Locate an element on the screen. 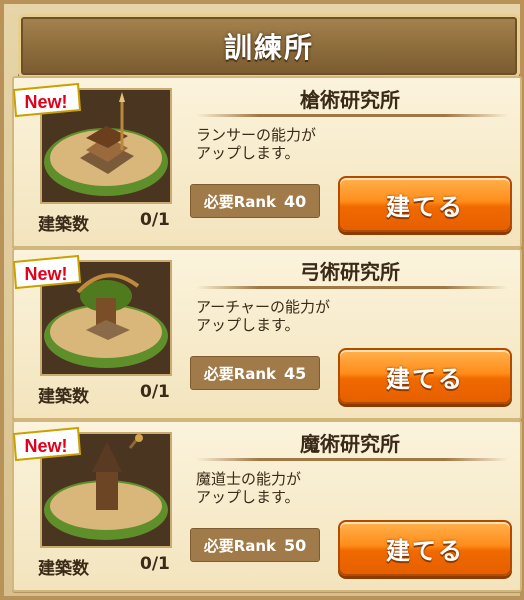 This screenshot has width=524, height=600. required-rank-badge: 必要Rank 45 is located at coordinates (255, 373).